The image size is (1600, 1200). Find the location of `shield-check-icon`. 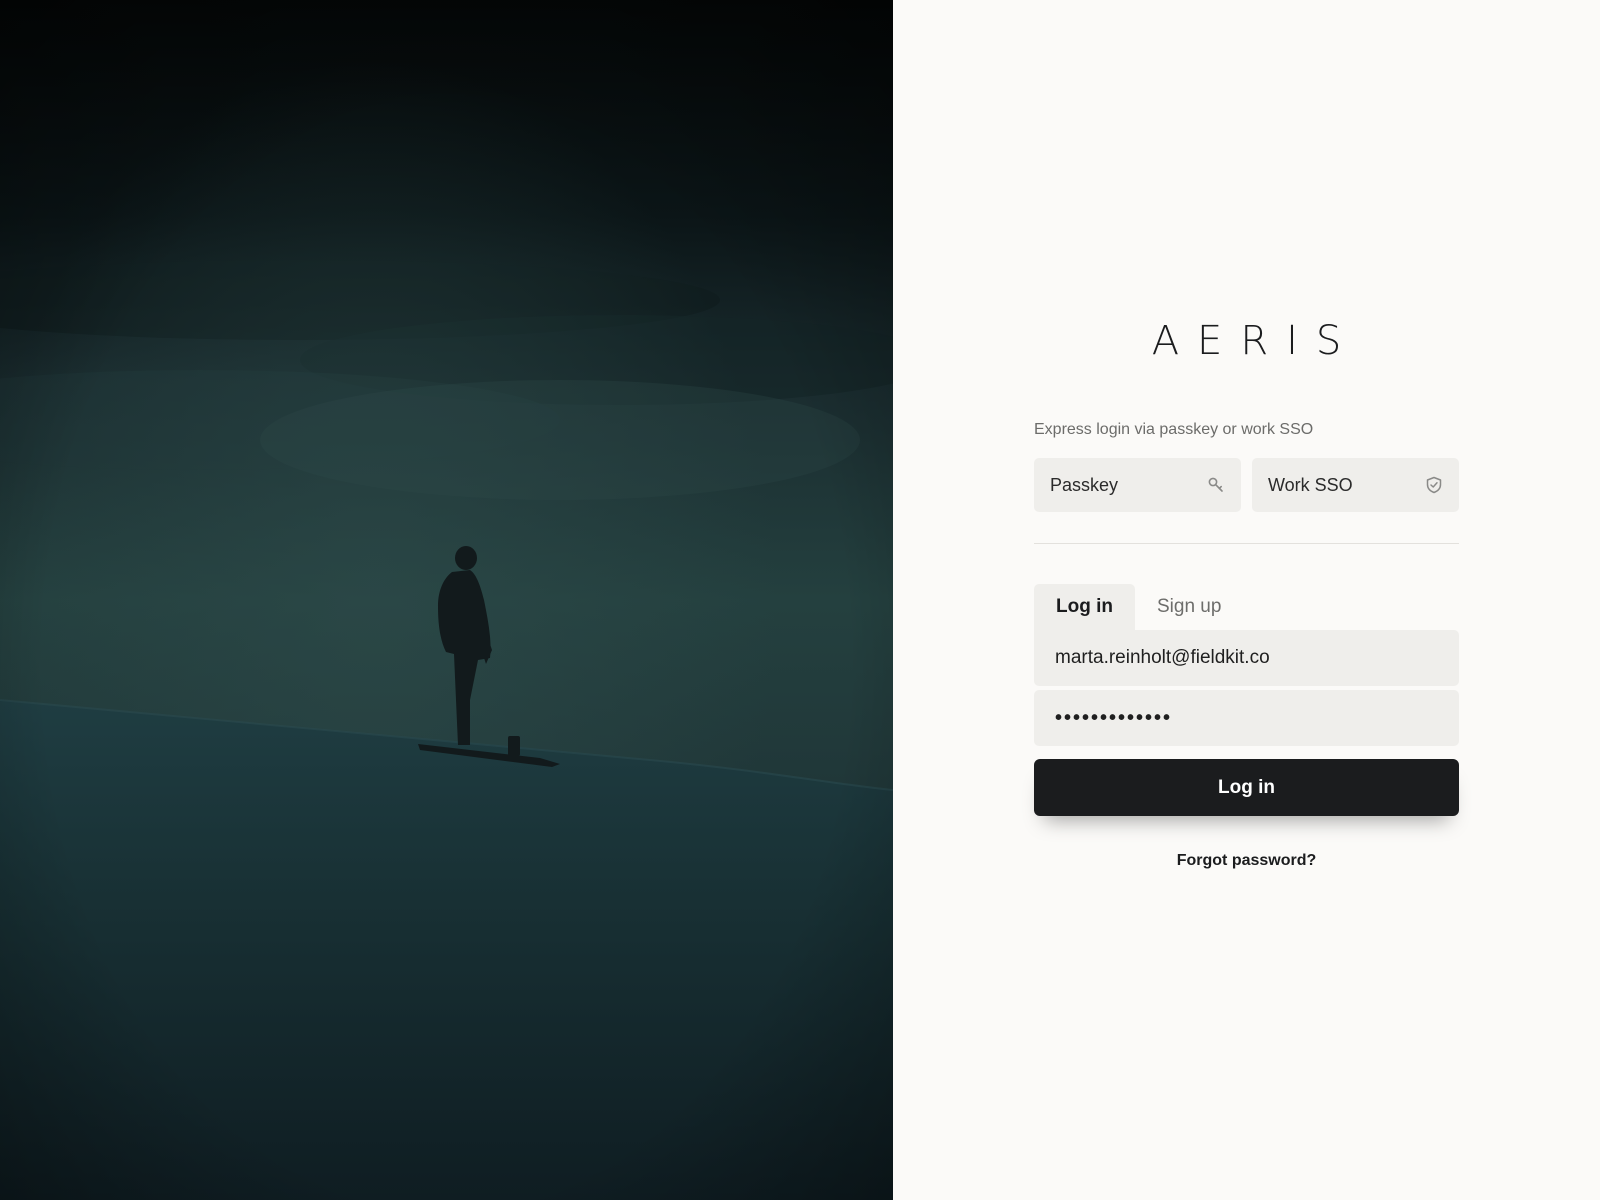

shield-check-icon is located at coordinates (1434, 485).